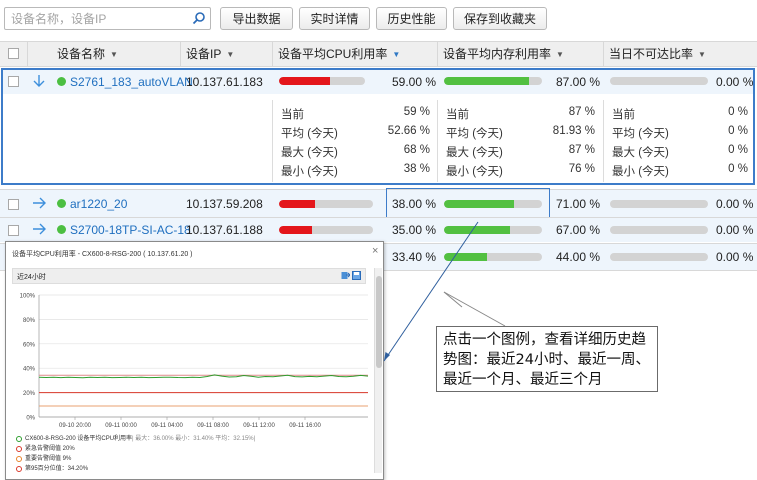 This screenshot has height=480, width=757. What do you see at coordinates (256, 18) in the screenshot?
I see `export-data-button: 导出数据` at bounding box center [256, 18].